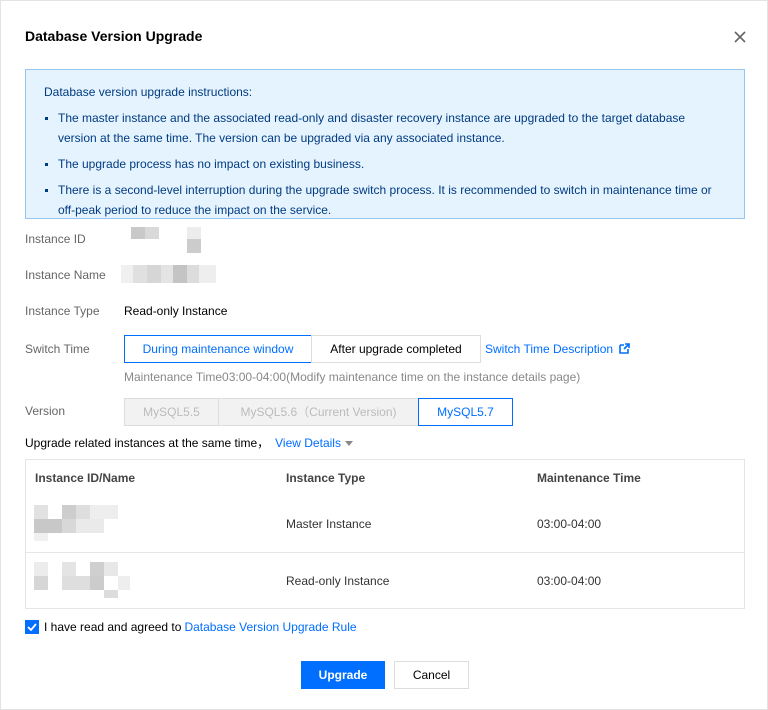 The image size is (768, 710). I want to click on instance-id-redacted, so click(173, 240).